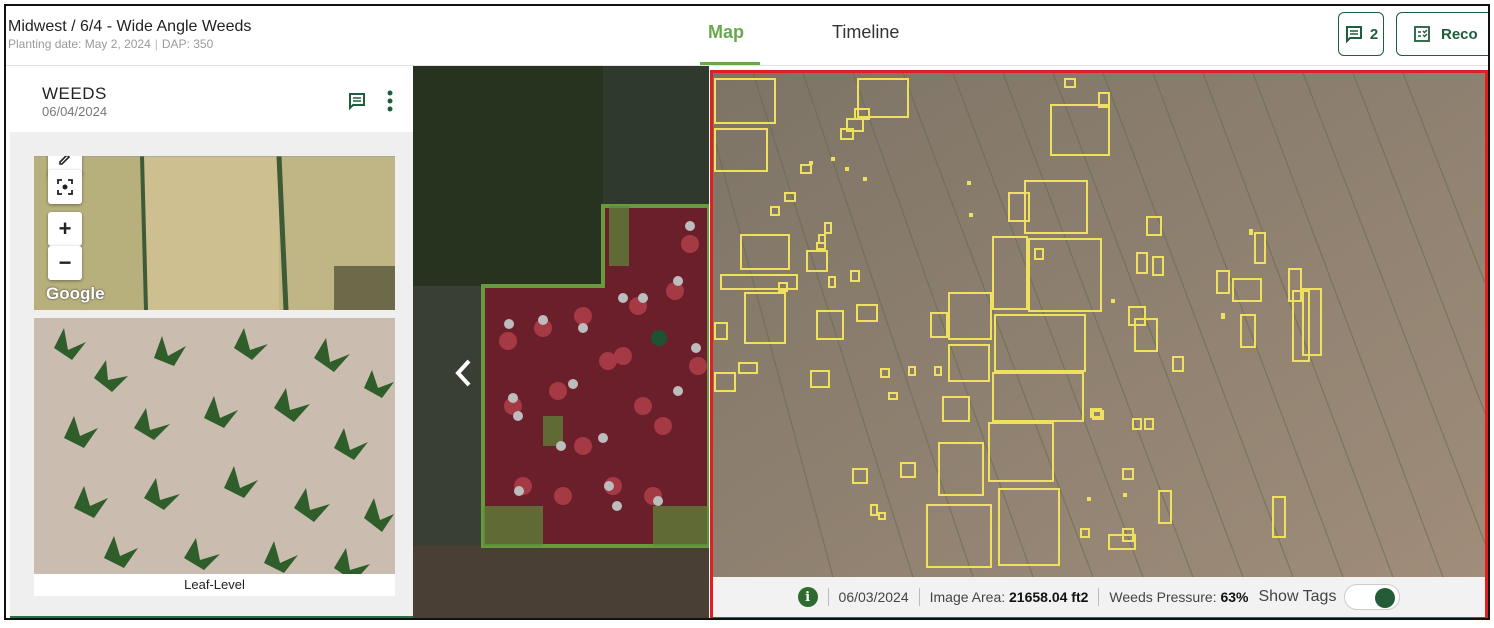  What do you see at coordinates (79, 44) in the screenshot?
I see `planting-date: Planting date: May 2, 2024` at bounding box center [79, 44].